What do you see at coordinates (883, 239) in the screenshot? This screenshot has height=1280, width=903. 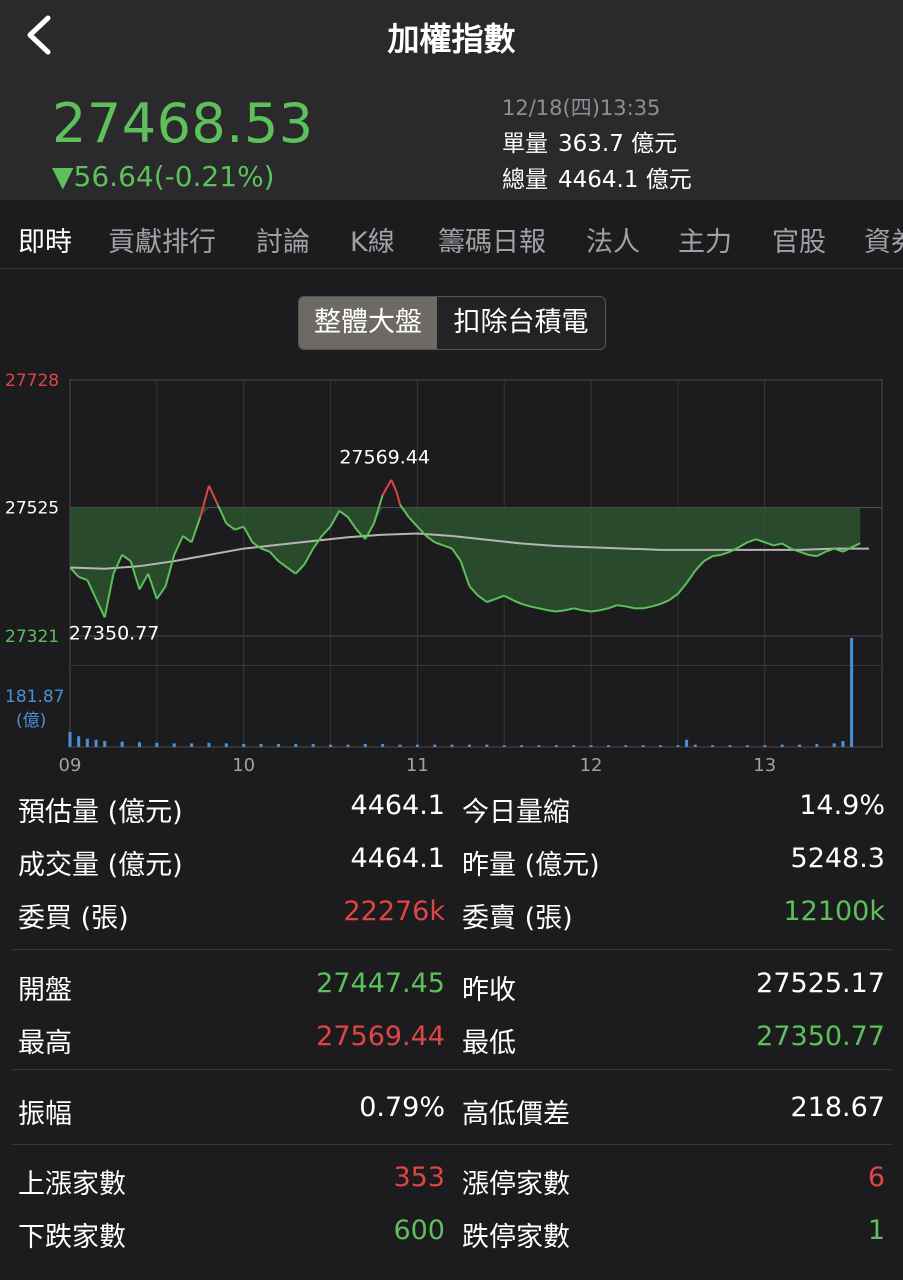 I see `tab-margin: 資券` at bounding box center [883, 239].